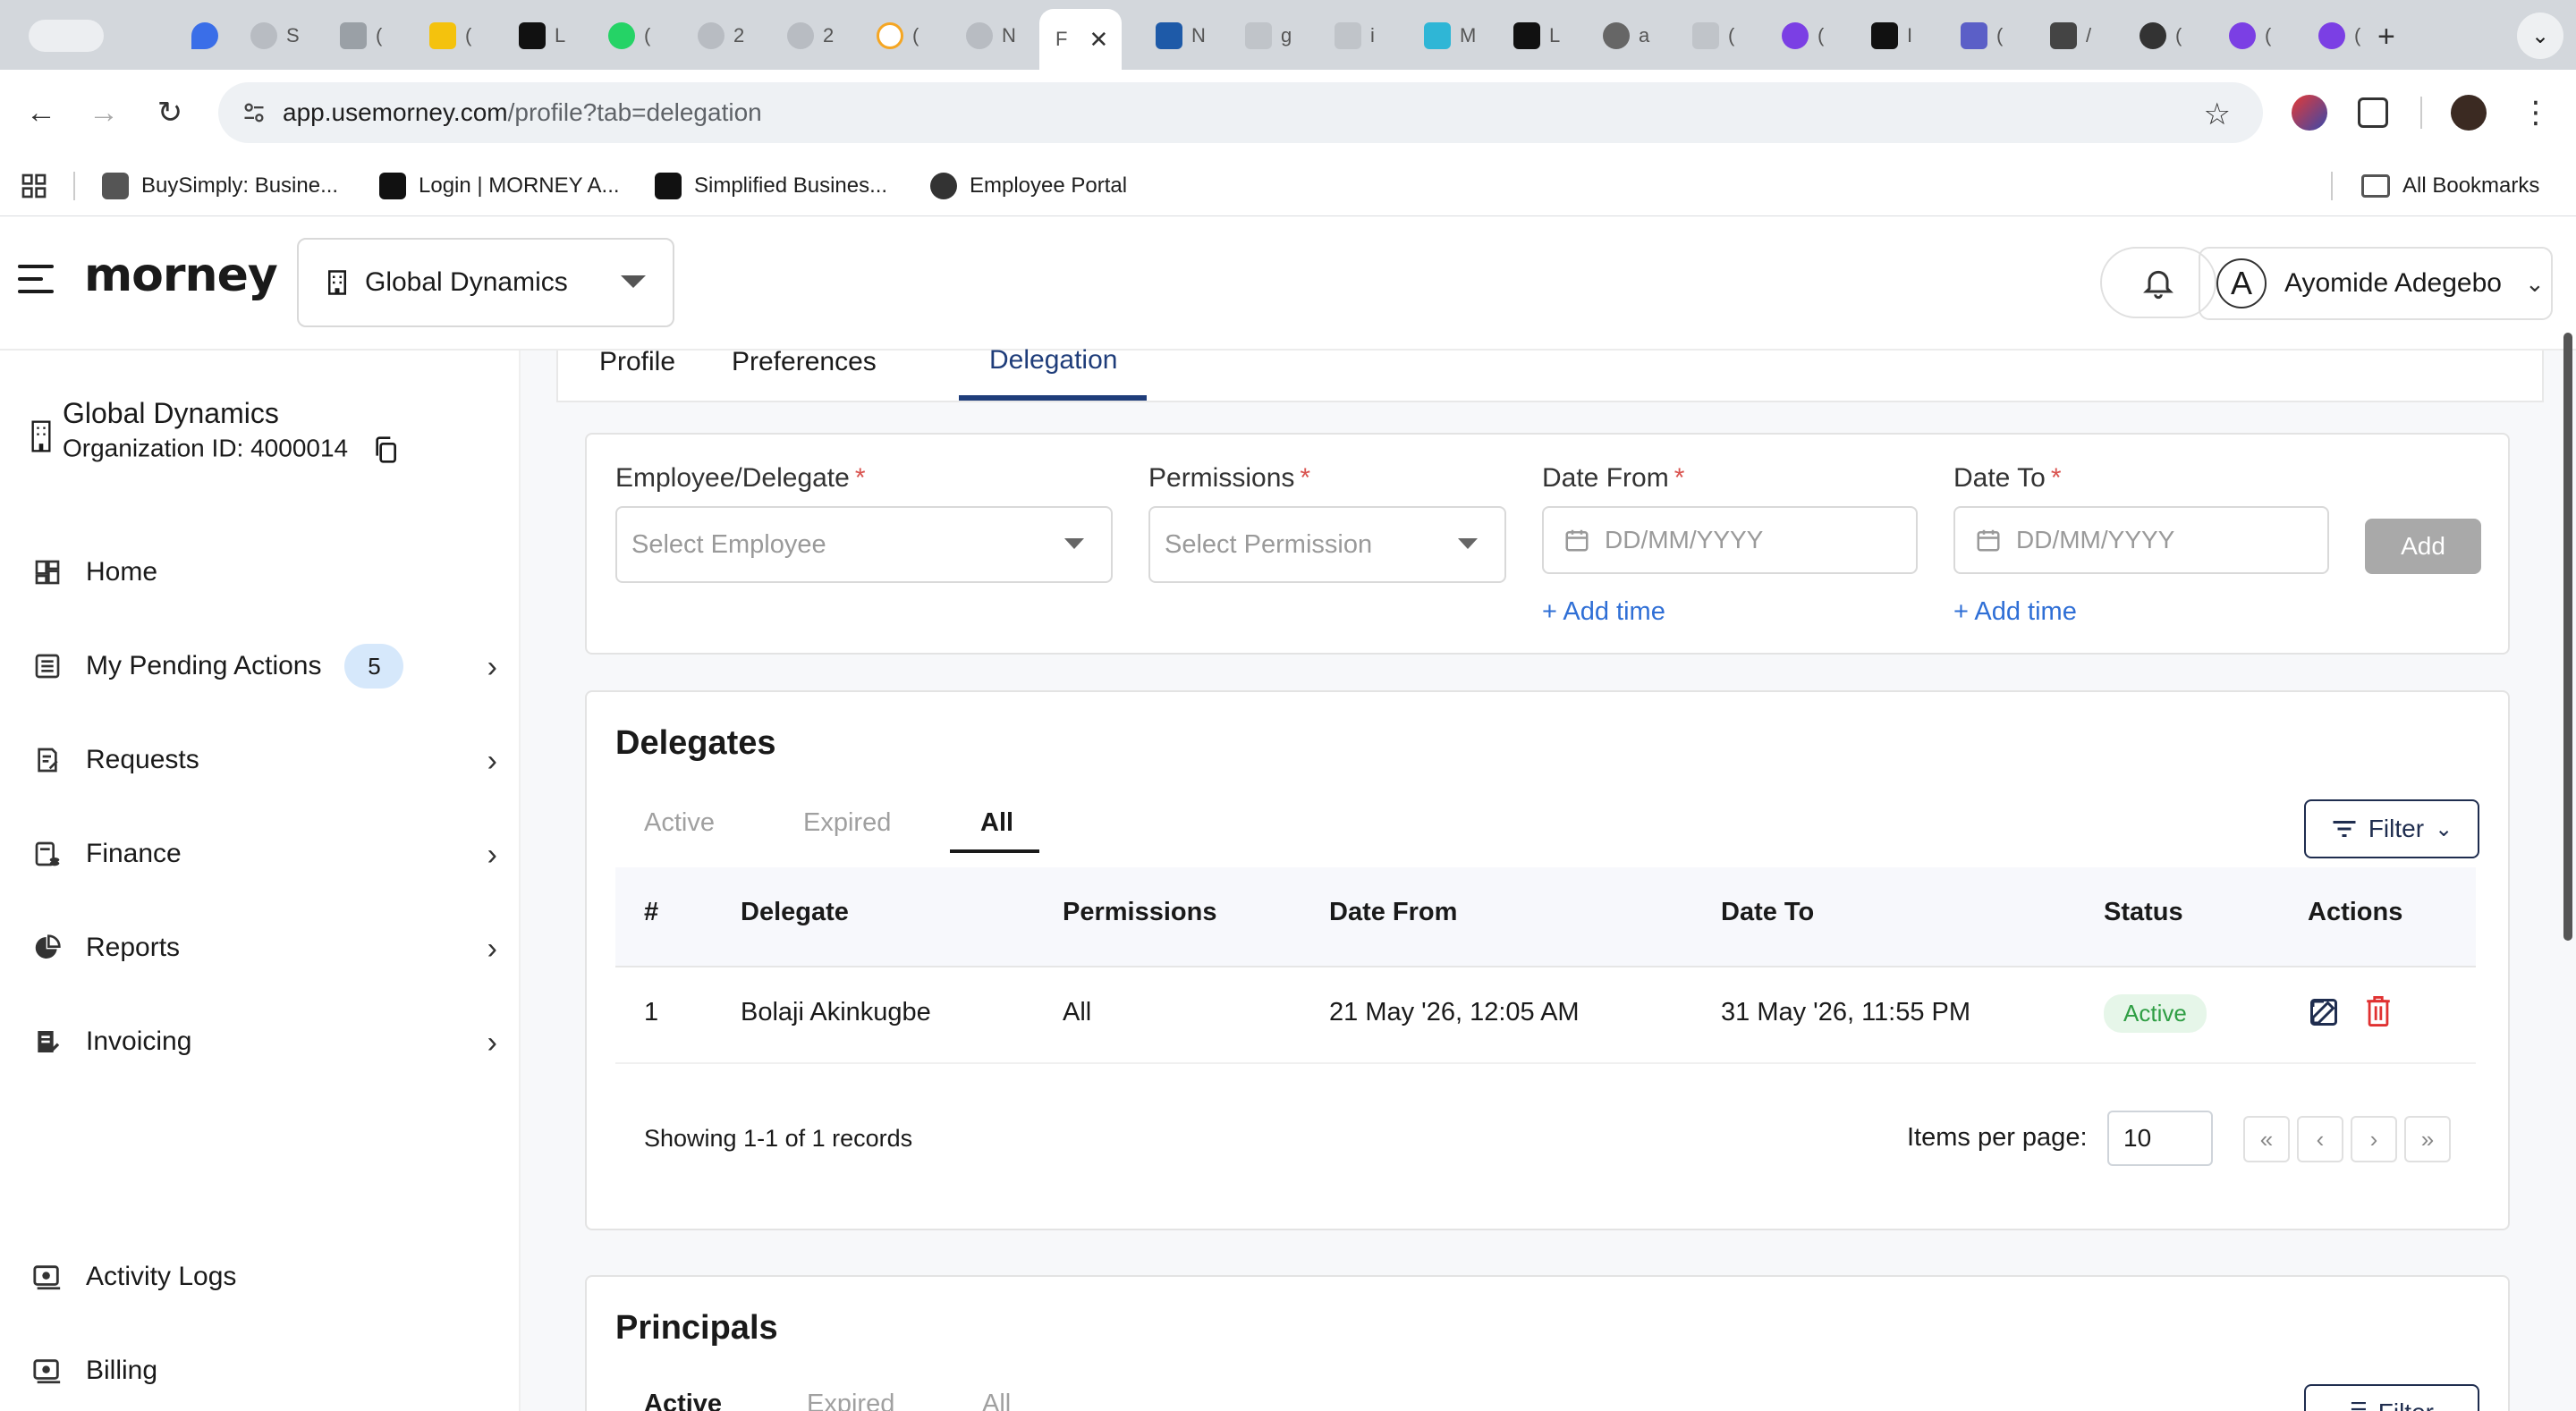 The width and height of the screenshot is (2576, 1411). What do you see at coordinates (275, 36) in the screenshot?
I see `browser-tab: S` at bounding box center [275, 36].